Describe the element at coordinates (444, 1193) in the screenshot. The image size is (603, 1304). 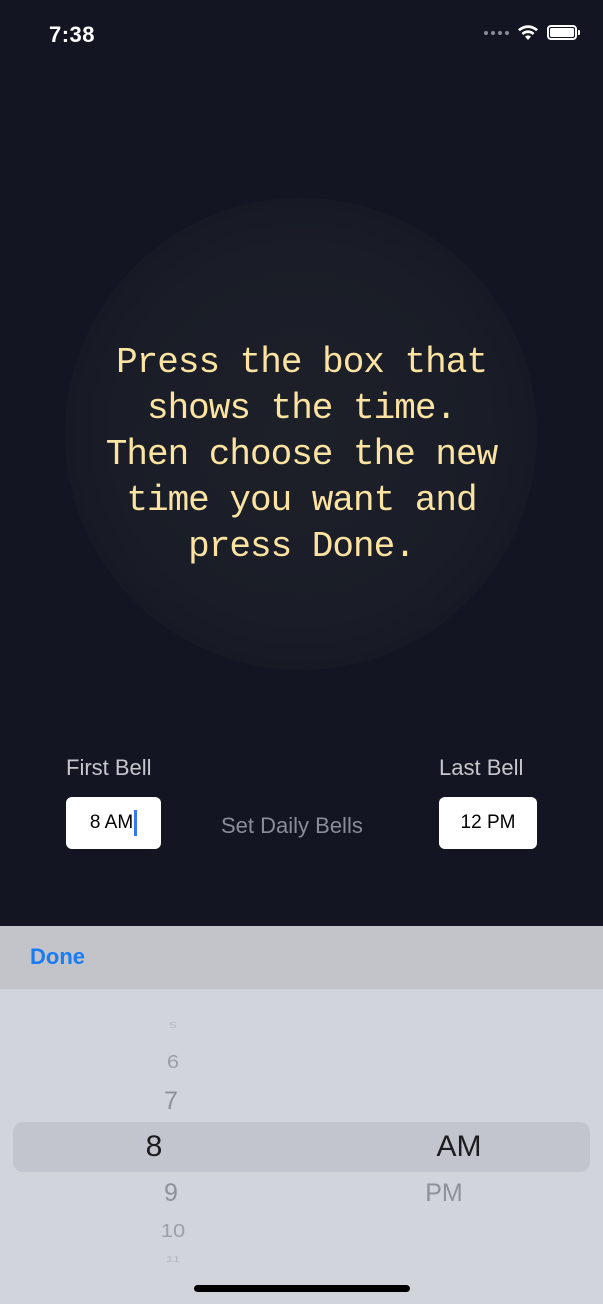
I see `period-option: PM` at that location.